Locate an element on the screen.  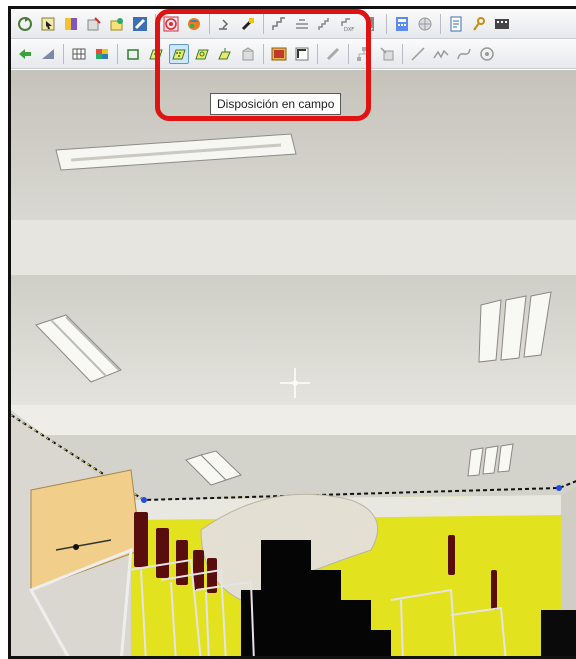
rotate-view-icon is located at coordinates (25, 24).